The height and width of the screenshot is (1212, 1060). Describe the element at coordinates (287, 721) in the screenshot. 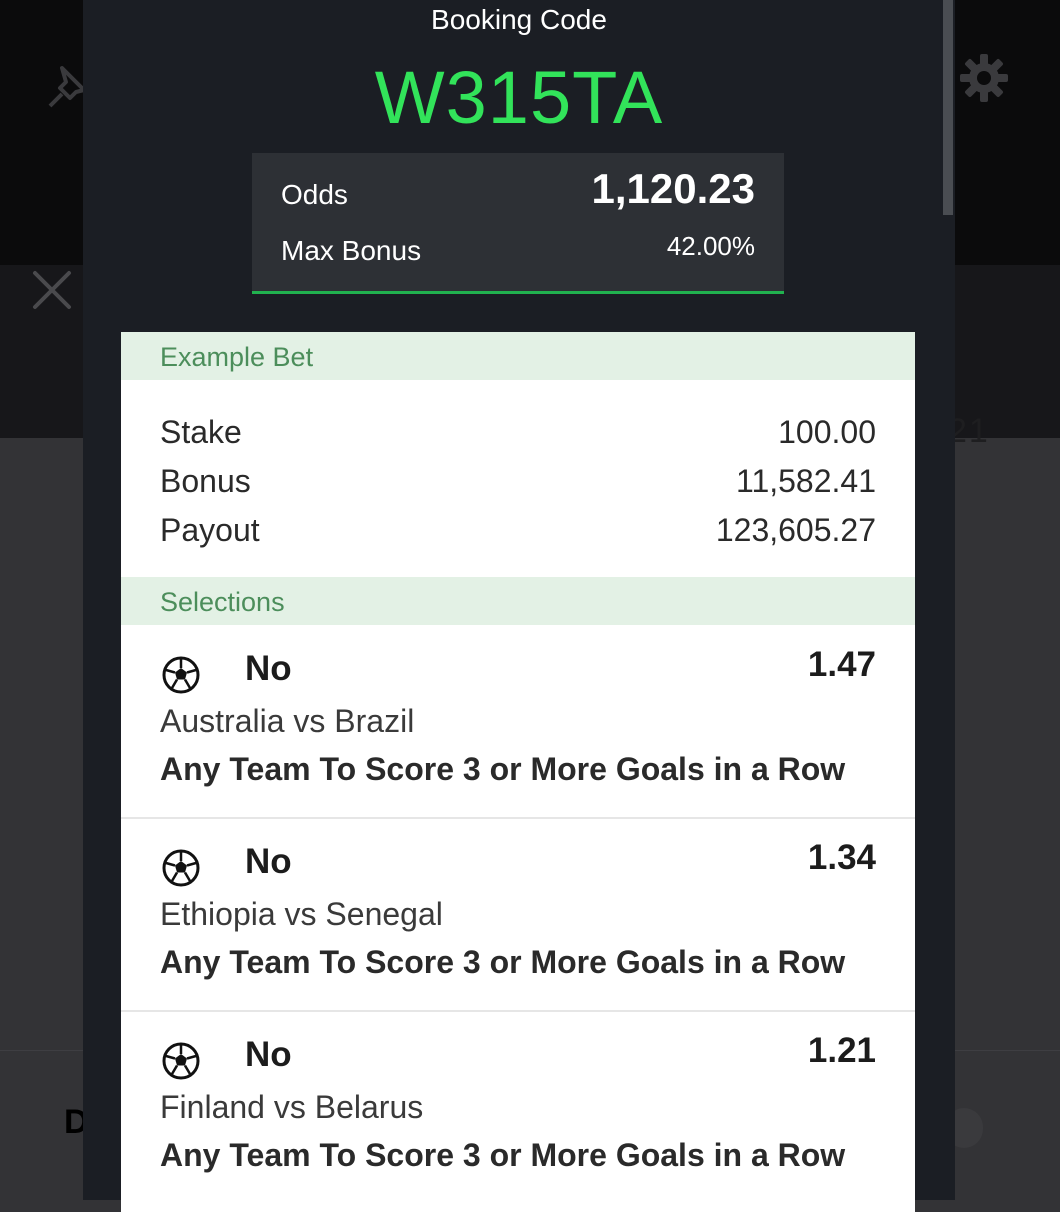

I see `selection-match: Australia vs Brazil` at that location.